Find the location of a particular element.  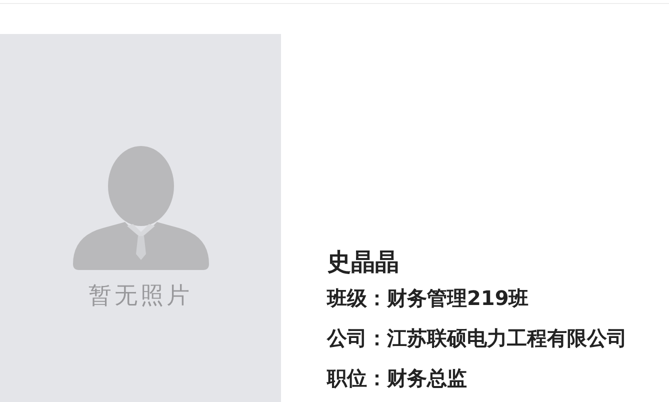

person-name: 史晶晶 is located at coordinates (363, 262).